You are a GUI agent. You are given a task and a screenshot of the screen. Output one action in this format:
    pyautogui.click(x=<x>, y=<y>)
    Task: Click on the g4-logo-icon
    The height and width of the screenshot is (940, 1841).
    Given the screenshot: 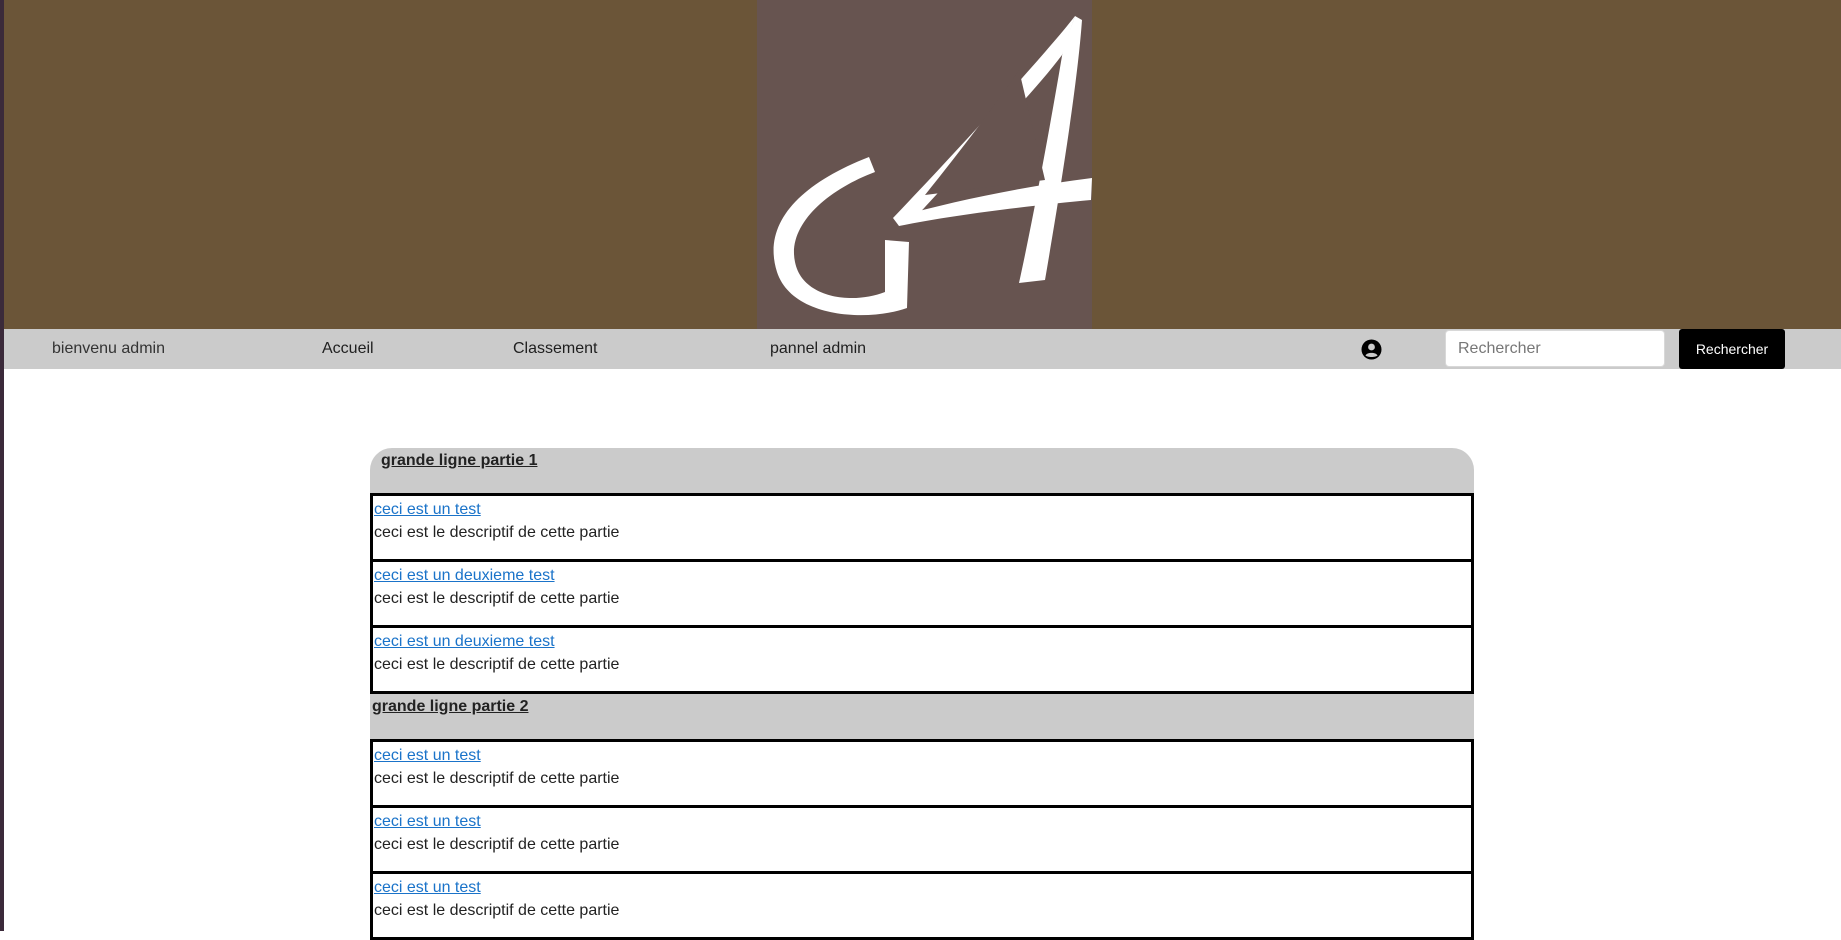 What is the action you would take?
    pyautogui.click(x=932, y=166)
    